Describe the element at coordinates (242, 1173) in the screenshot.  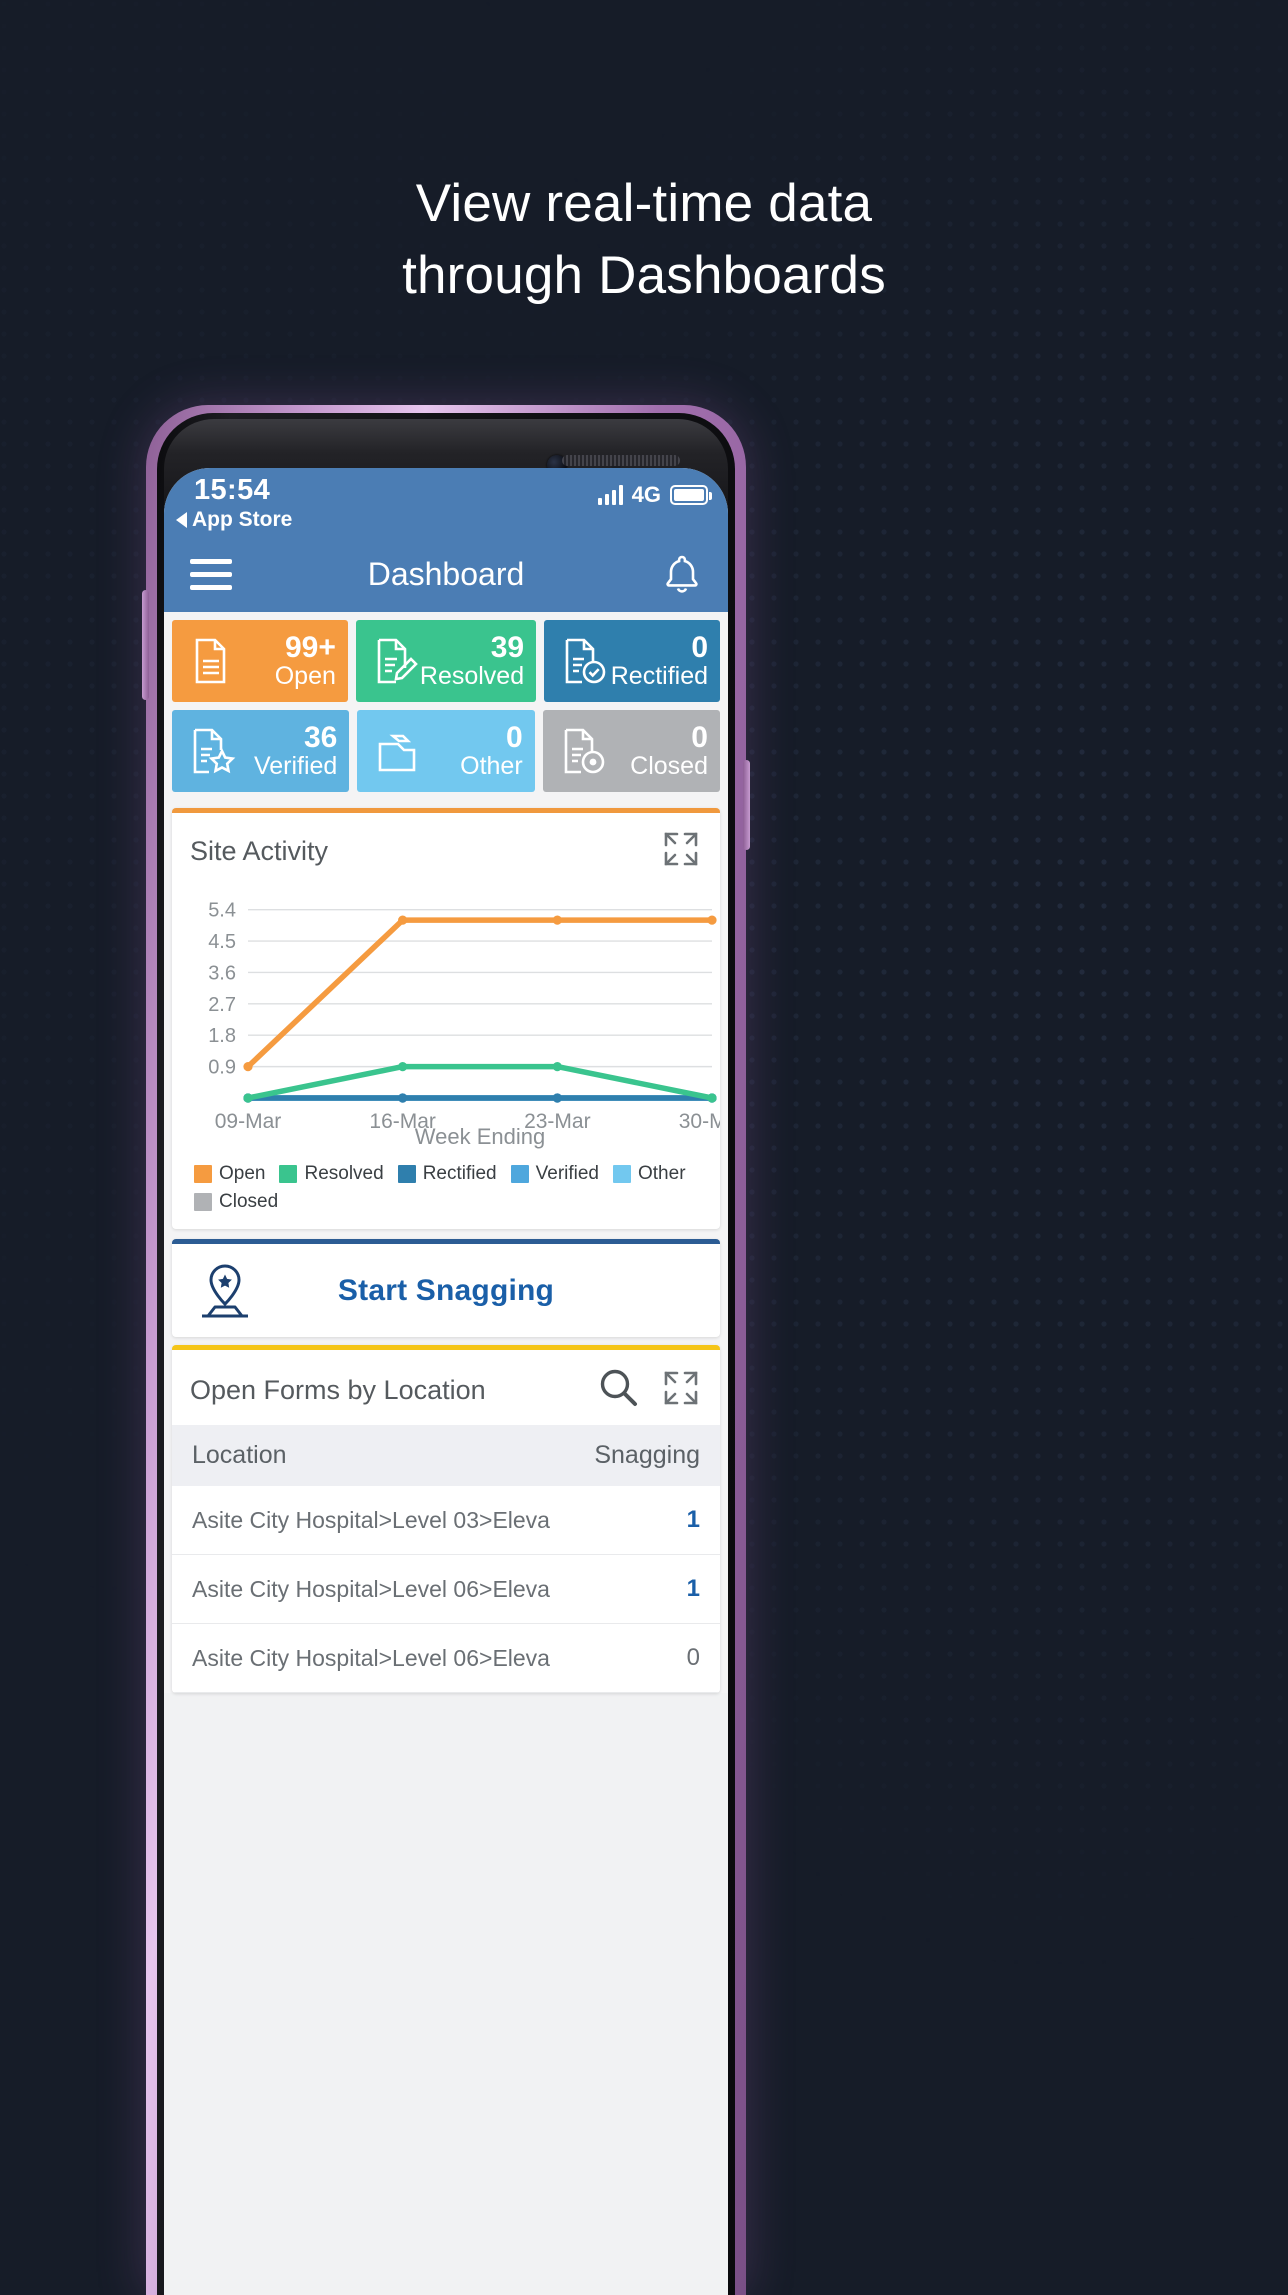
I see `legend-label: Open` at that location.